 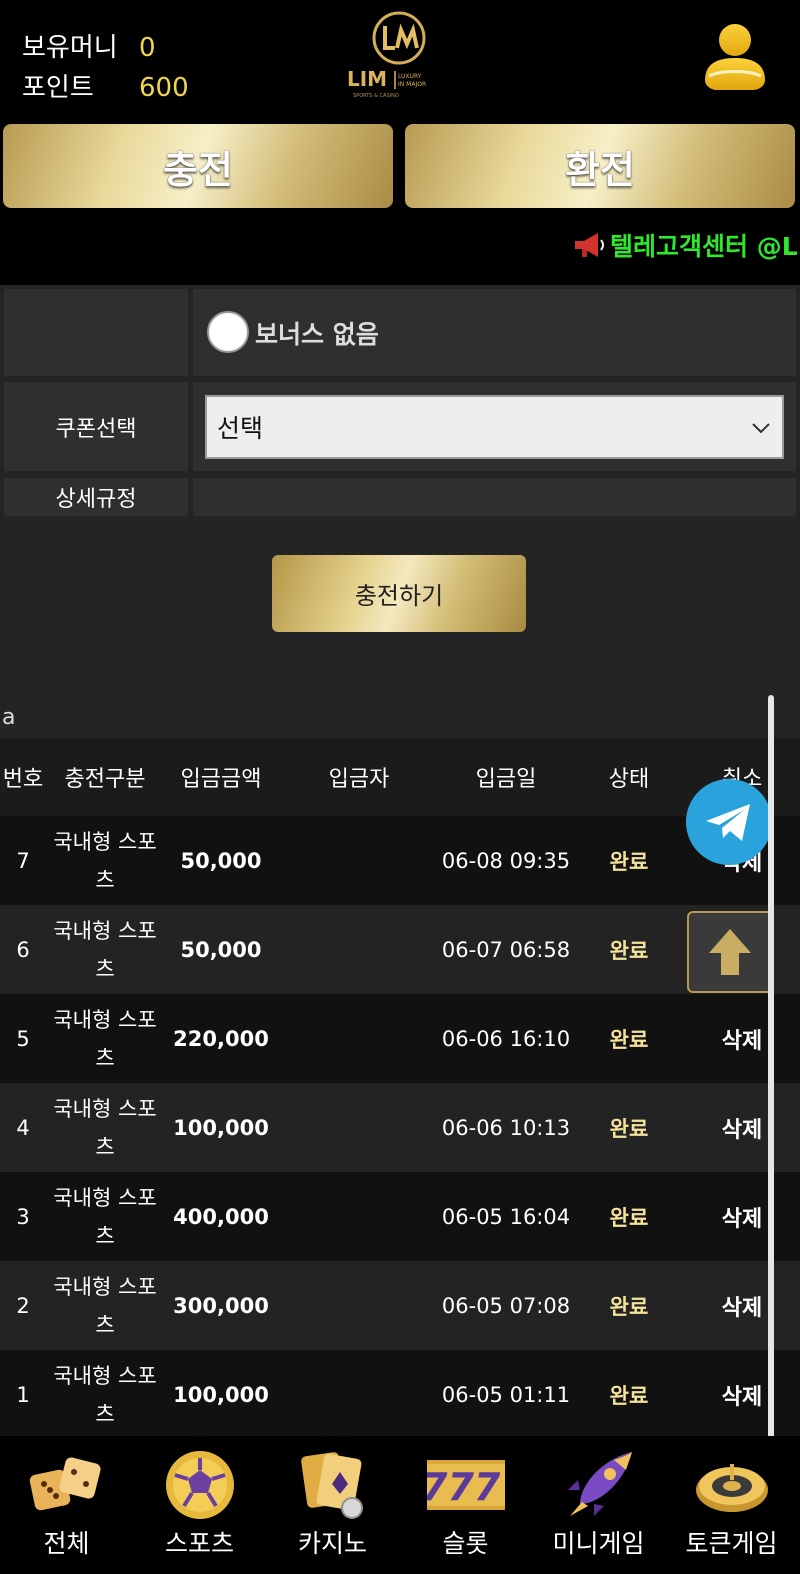 What do you see at coordinates (506, 1216) in the screenshot?
I see `row-date: 06-05 16:04` at bounding box center [506, 1216].